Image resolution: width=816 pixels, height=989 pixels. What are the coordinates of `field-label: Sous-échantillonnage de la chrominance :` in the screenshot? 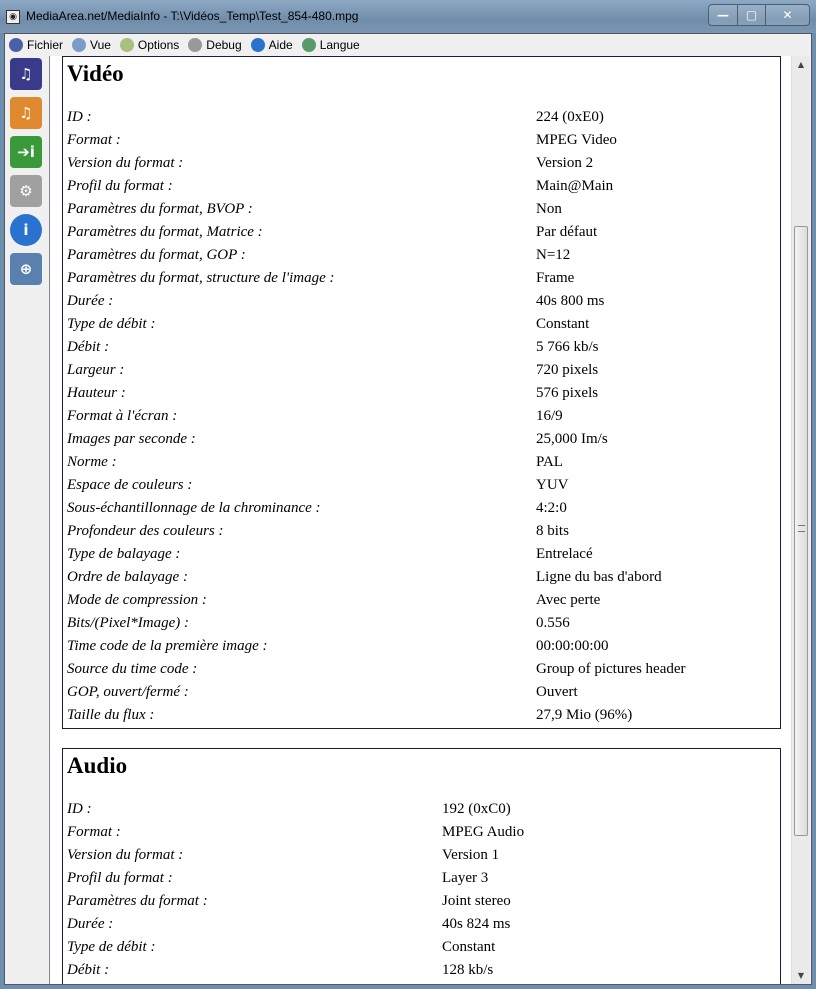 It's located at (194, 508).